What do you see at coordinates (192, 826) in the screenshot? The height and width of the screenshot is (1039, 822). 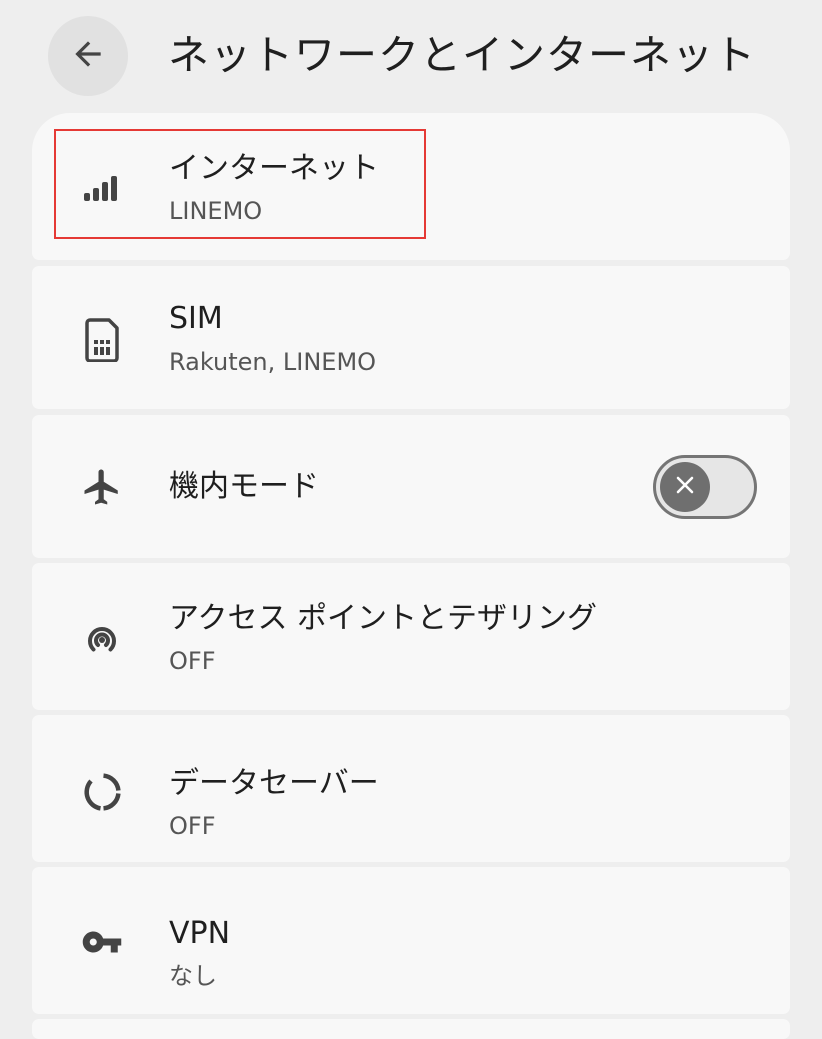 I see `data-saver-subtitle: OFF` at bounding box center [192, 826].